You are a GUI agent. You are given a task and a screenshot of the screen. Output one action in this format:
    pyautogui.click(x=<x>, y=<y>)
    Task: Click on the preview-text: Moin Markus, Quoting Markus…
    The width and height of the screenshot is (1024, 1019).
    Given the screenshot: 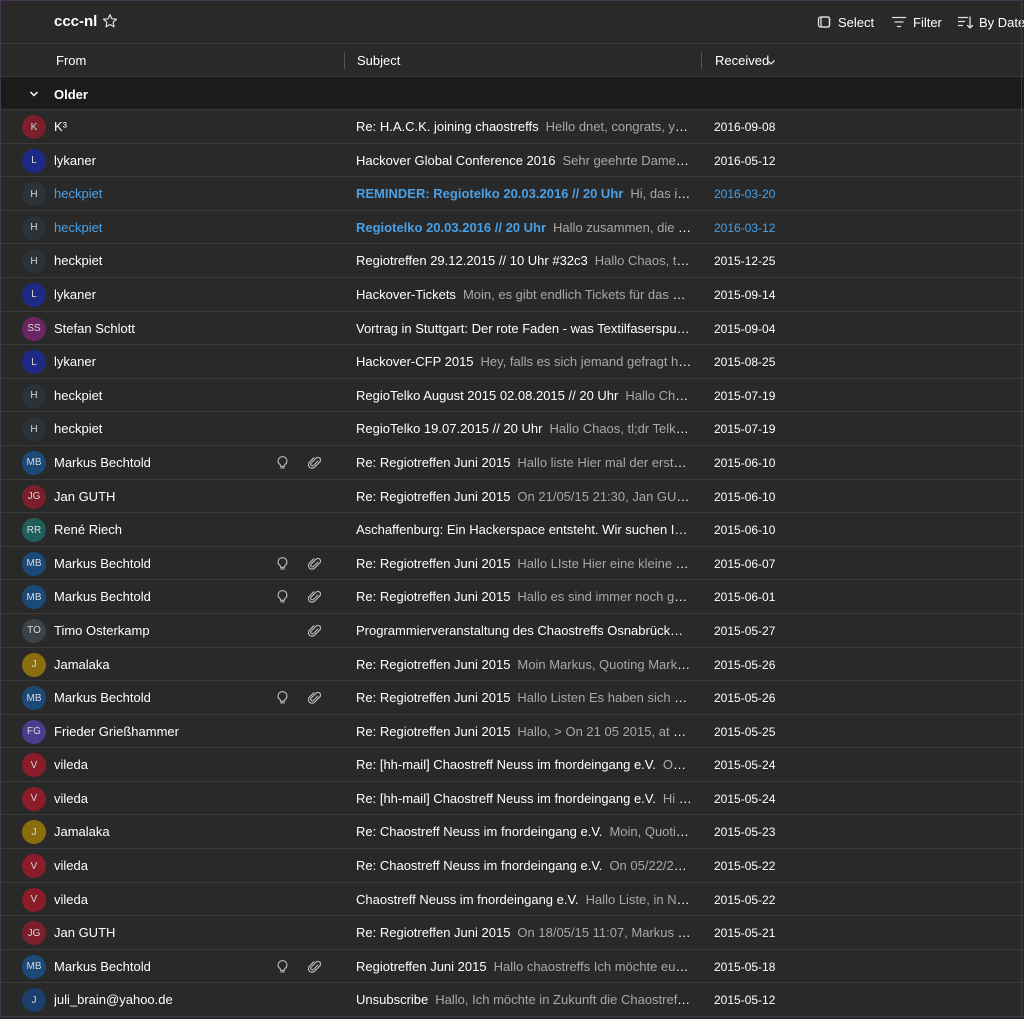 What is the action you would take?
    pyautogui.click(x=604, y=664)
    